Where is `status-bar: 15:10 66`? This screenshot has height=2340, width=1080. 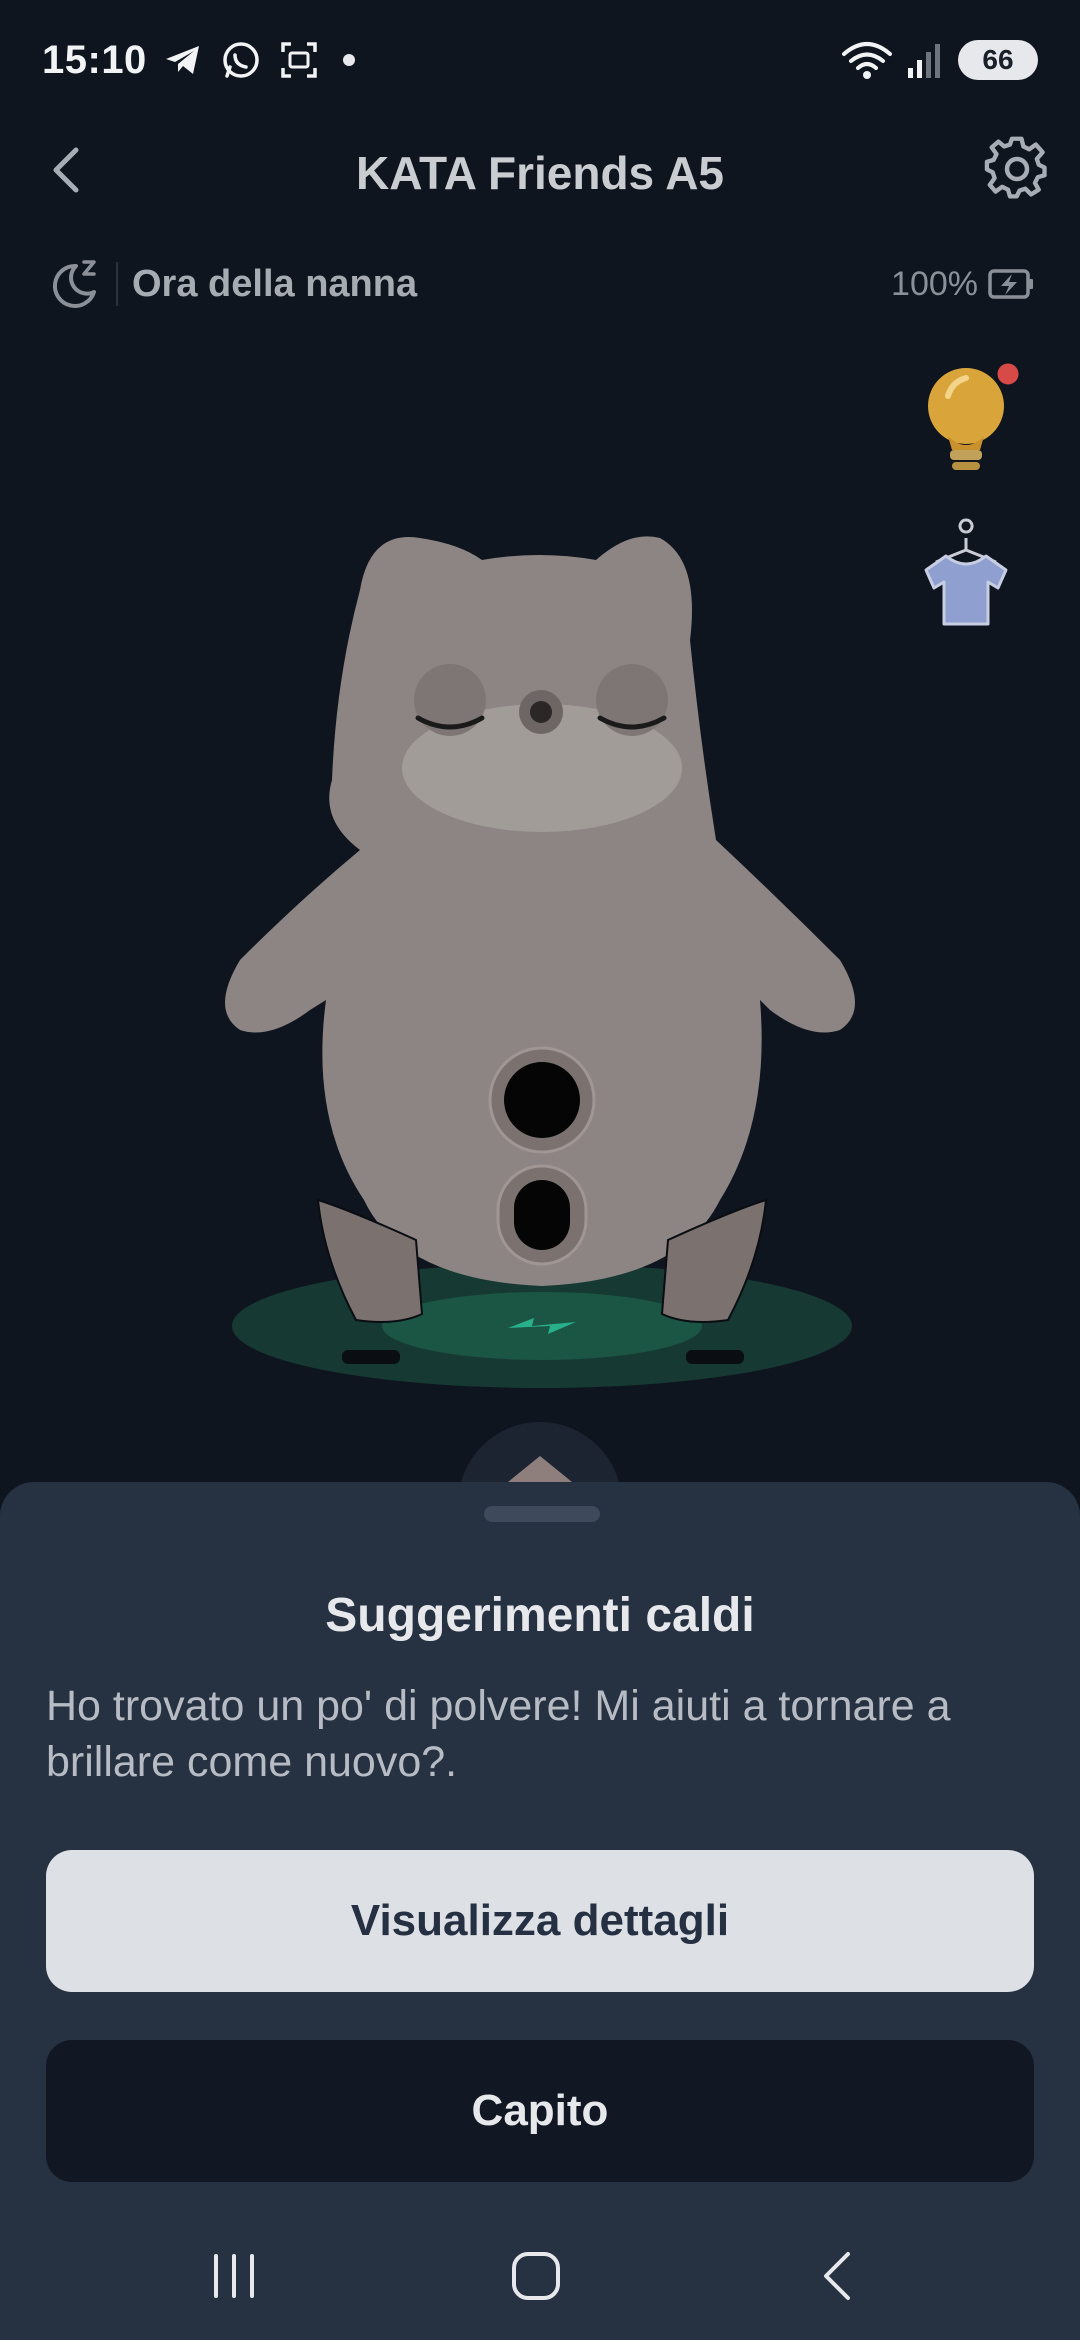
status-bar: 15:10 66 is located at coordinates (540, 60).